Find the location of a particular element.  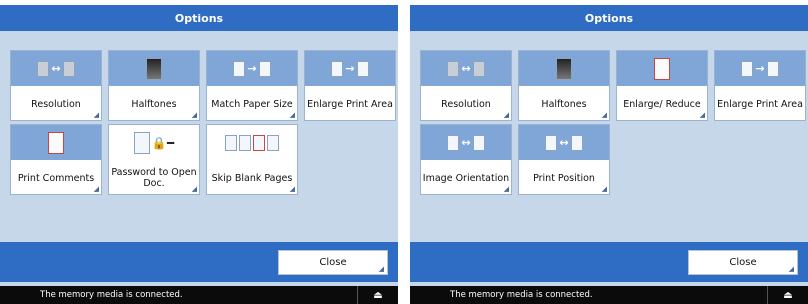

tile-label: Skip Blank Pages is located at coordinates (252, 178).